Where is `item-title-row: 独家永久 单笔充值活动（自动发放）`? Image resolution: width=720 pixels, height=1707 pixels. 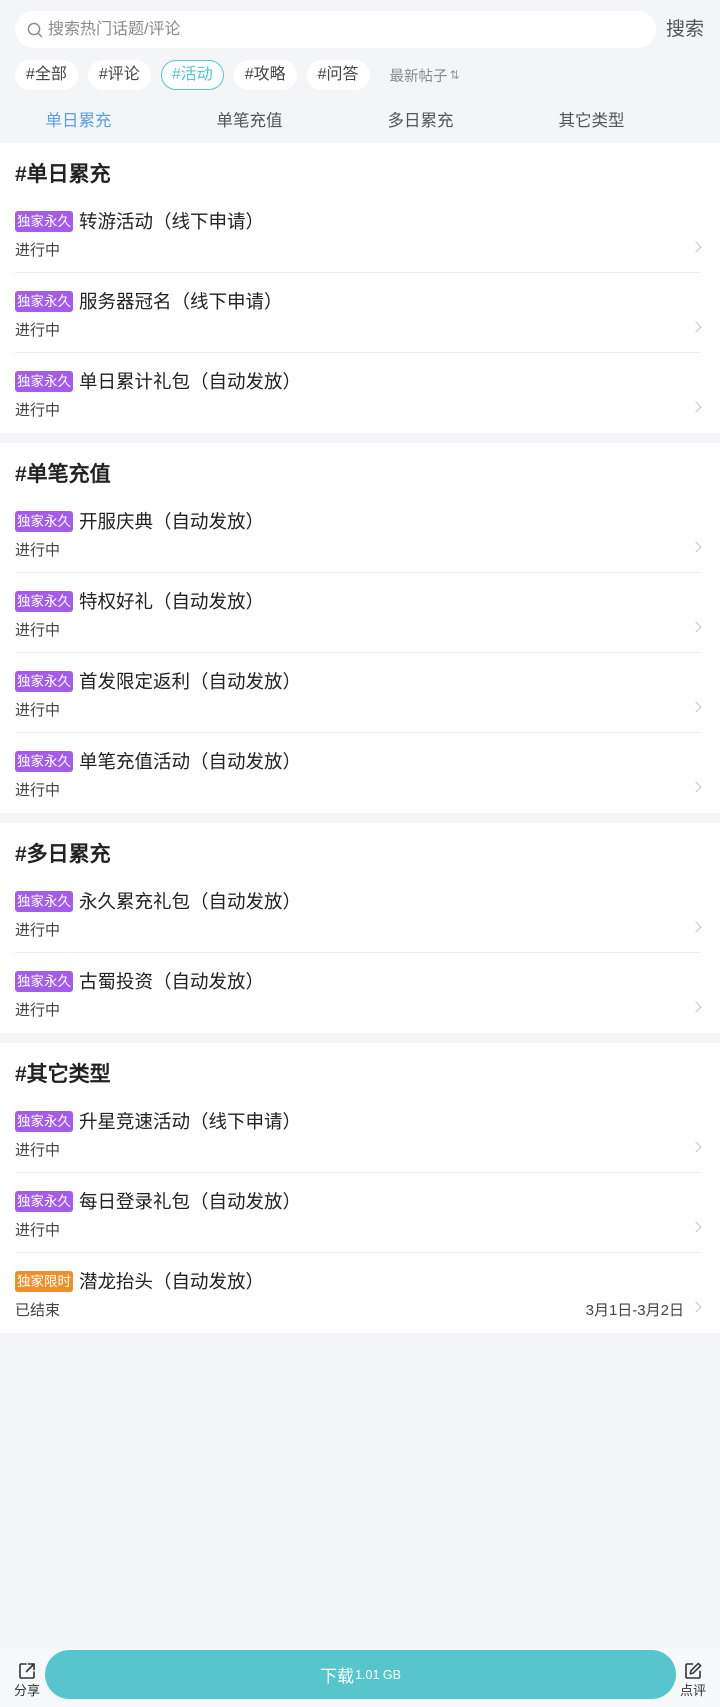 item-title-row: 独家永久 单笔充值活动（自动发放） is located at coordinates (158, 761).